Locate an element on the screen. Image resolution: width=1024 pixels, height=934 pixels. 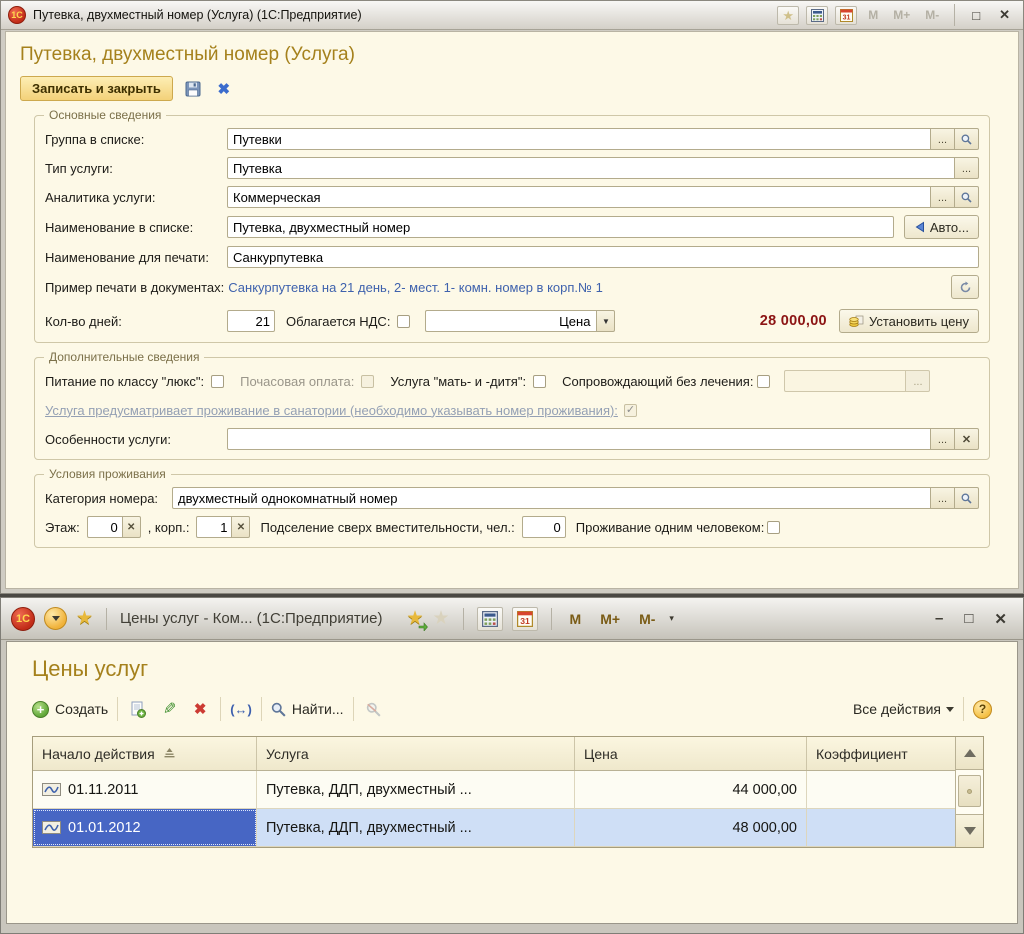
column-header-service: Услуга is located at coordinates (416, 753).